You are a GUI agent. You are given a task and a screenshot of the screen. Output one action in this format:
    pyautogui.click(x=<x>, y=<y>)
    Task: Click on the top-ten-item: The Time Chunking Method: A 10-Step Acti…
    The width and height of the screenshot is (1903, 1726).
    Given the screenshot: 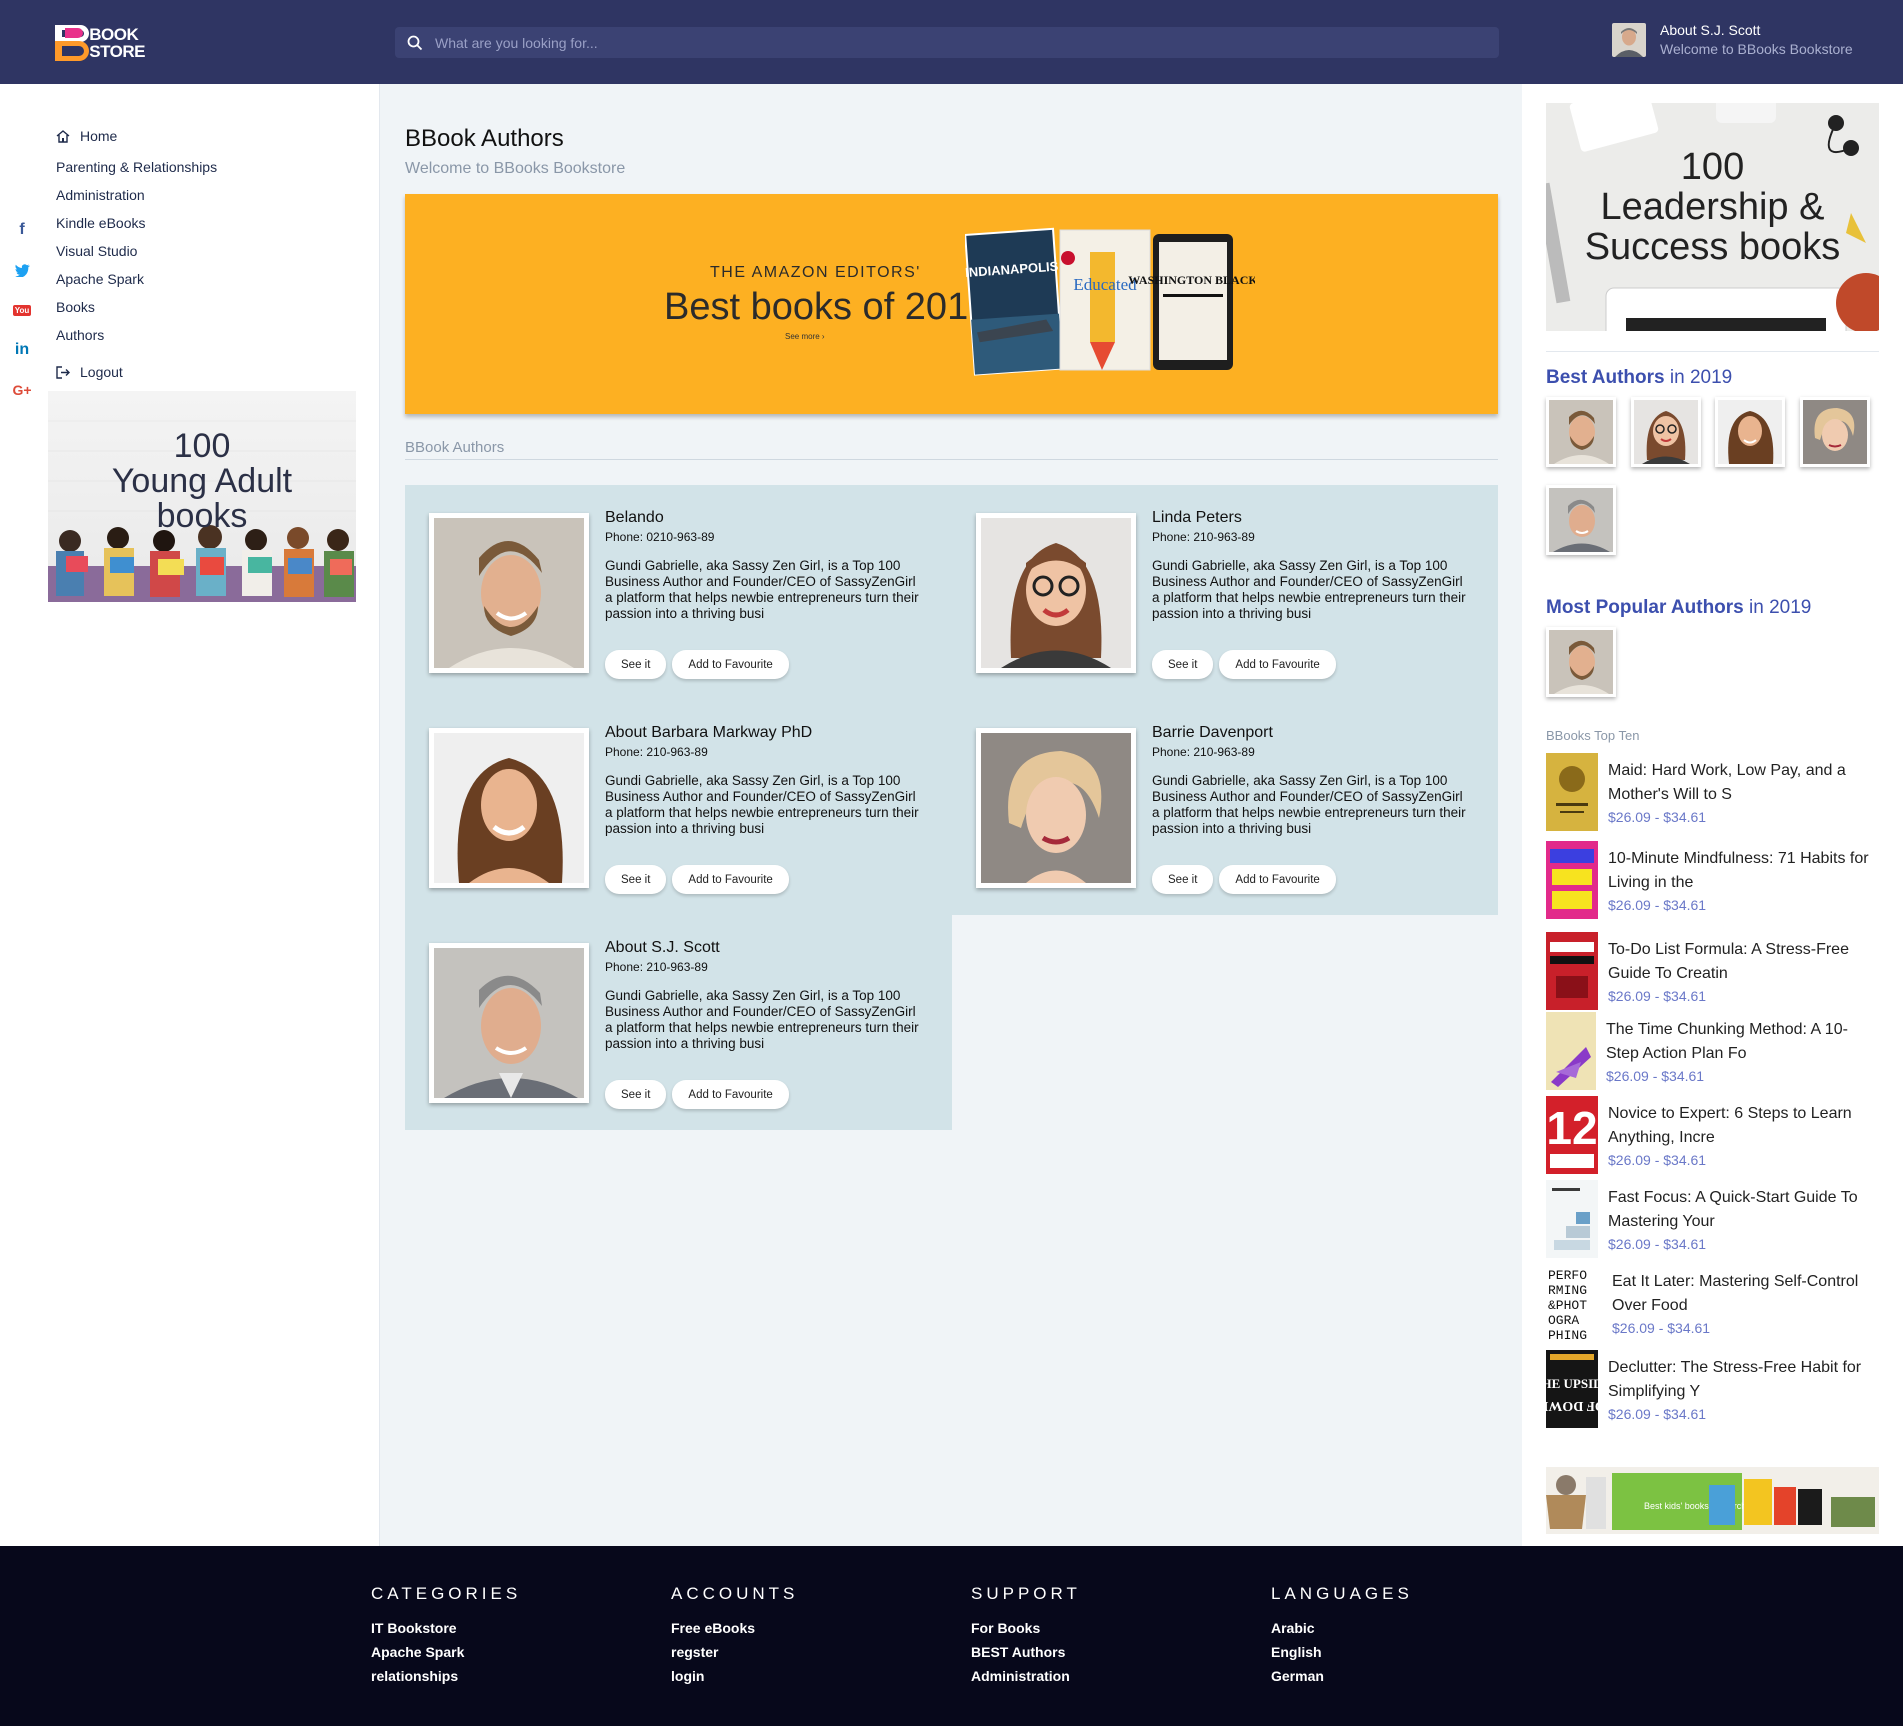 What is the action you would take?
    pyautogui.click(x=1716, y=1051)
    